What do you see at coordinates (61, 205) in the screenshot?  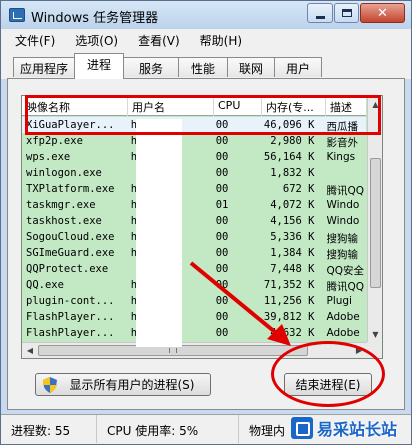 I see `cell-image-name: taskmgr.exe` at bounding box center [61, 205].